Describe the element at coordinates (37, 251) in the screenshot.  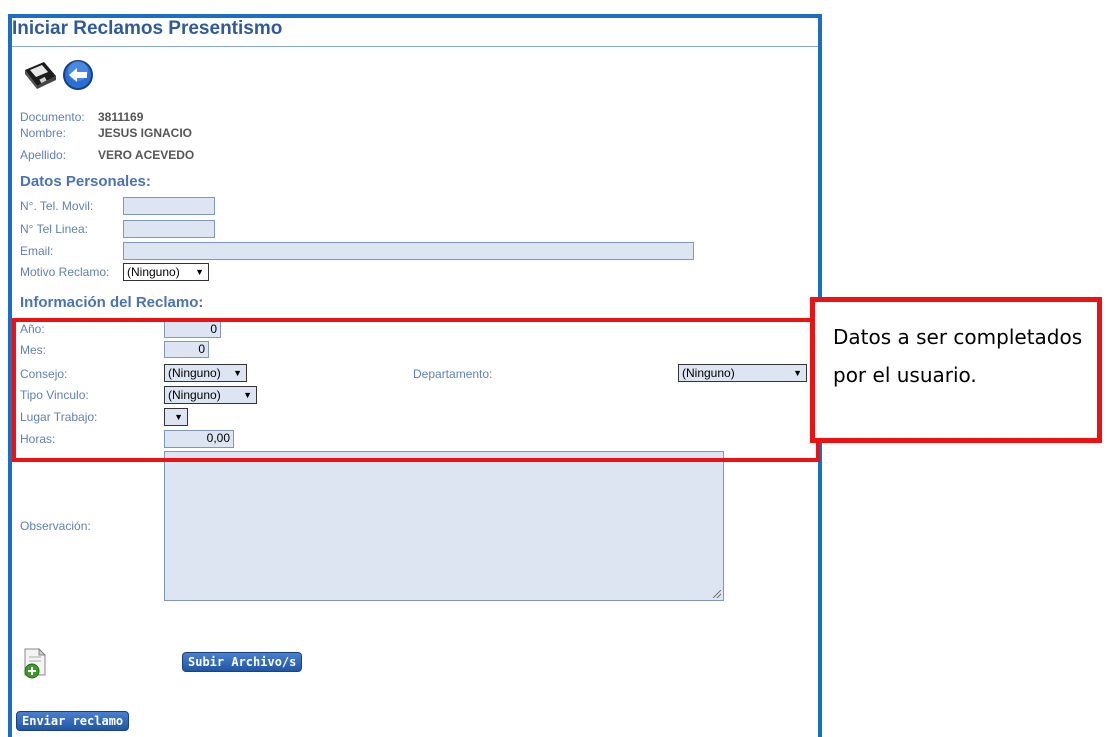
I see `email-label: Email:` at that location.